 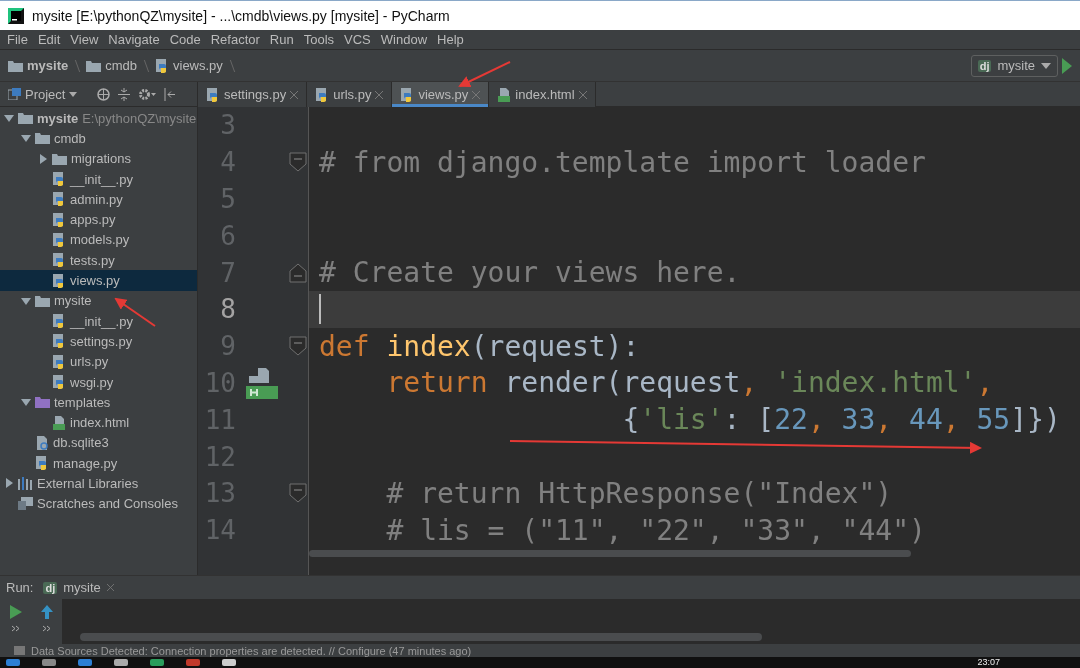 I want to click on menu-item: View, so click(x=84, y=39).